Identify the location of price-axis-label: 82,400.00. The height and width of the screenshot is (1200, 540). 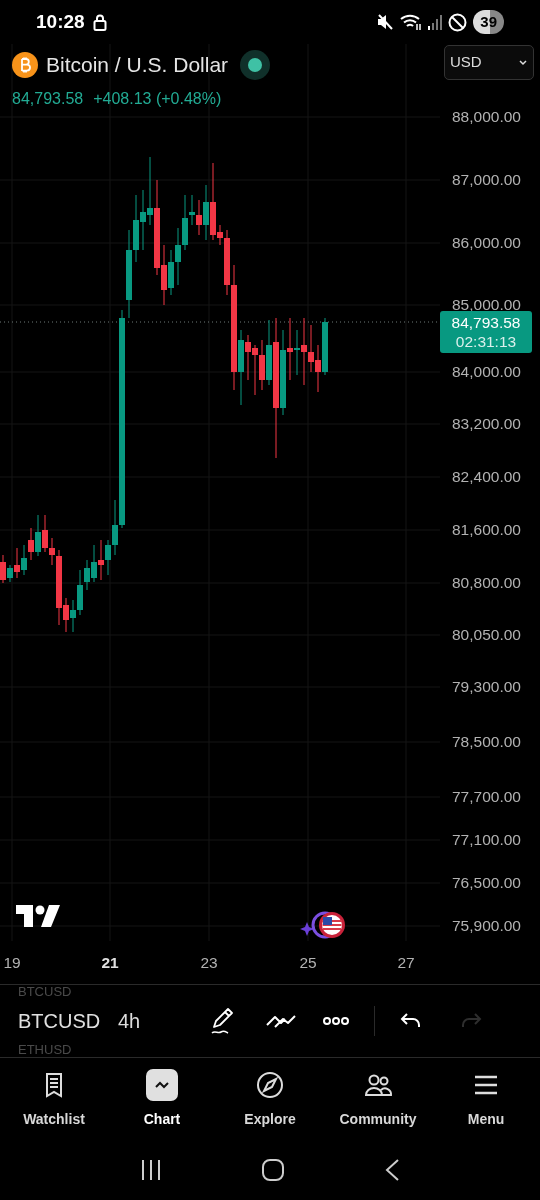
(486, 477).